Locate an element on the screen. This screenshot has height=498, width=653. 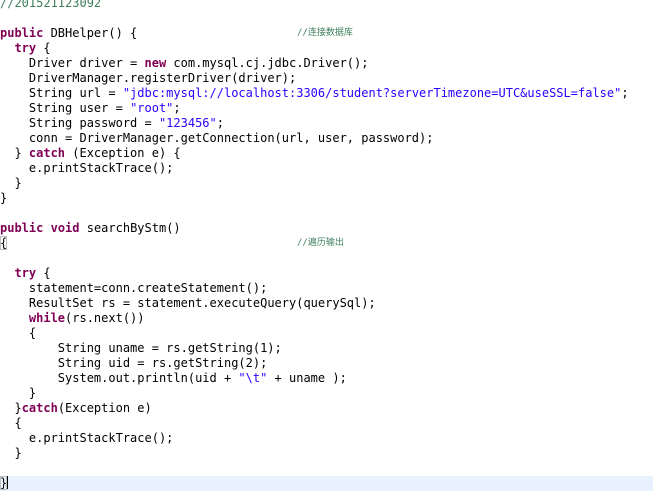
code-line: System.out.println(uid + "\t" + uname ); is located at coordinates (326, 378).